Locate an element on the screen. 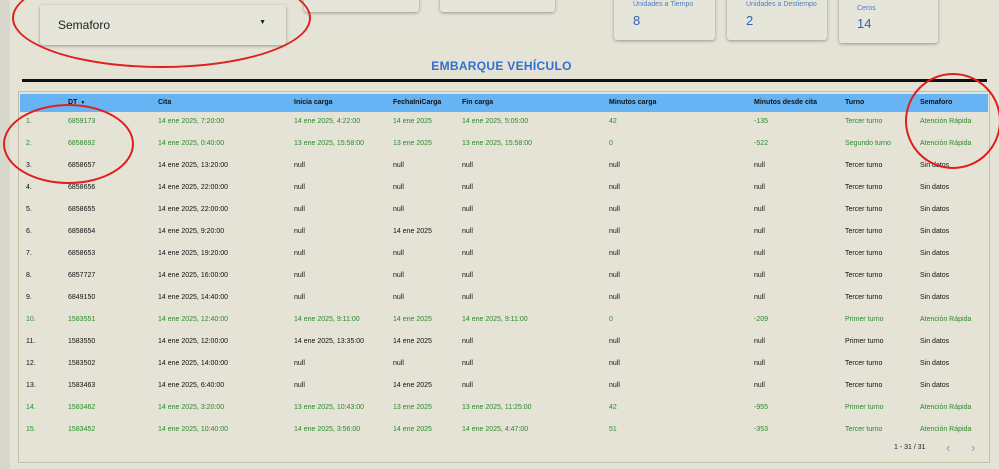 Image resolution: width=999 pixels, height=469 pixels. row-index: 13. is located at coordinates (31, 385).